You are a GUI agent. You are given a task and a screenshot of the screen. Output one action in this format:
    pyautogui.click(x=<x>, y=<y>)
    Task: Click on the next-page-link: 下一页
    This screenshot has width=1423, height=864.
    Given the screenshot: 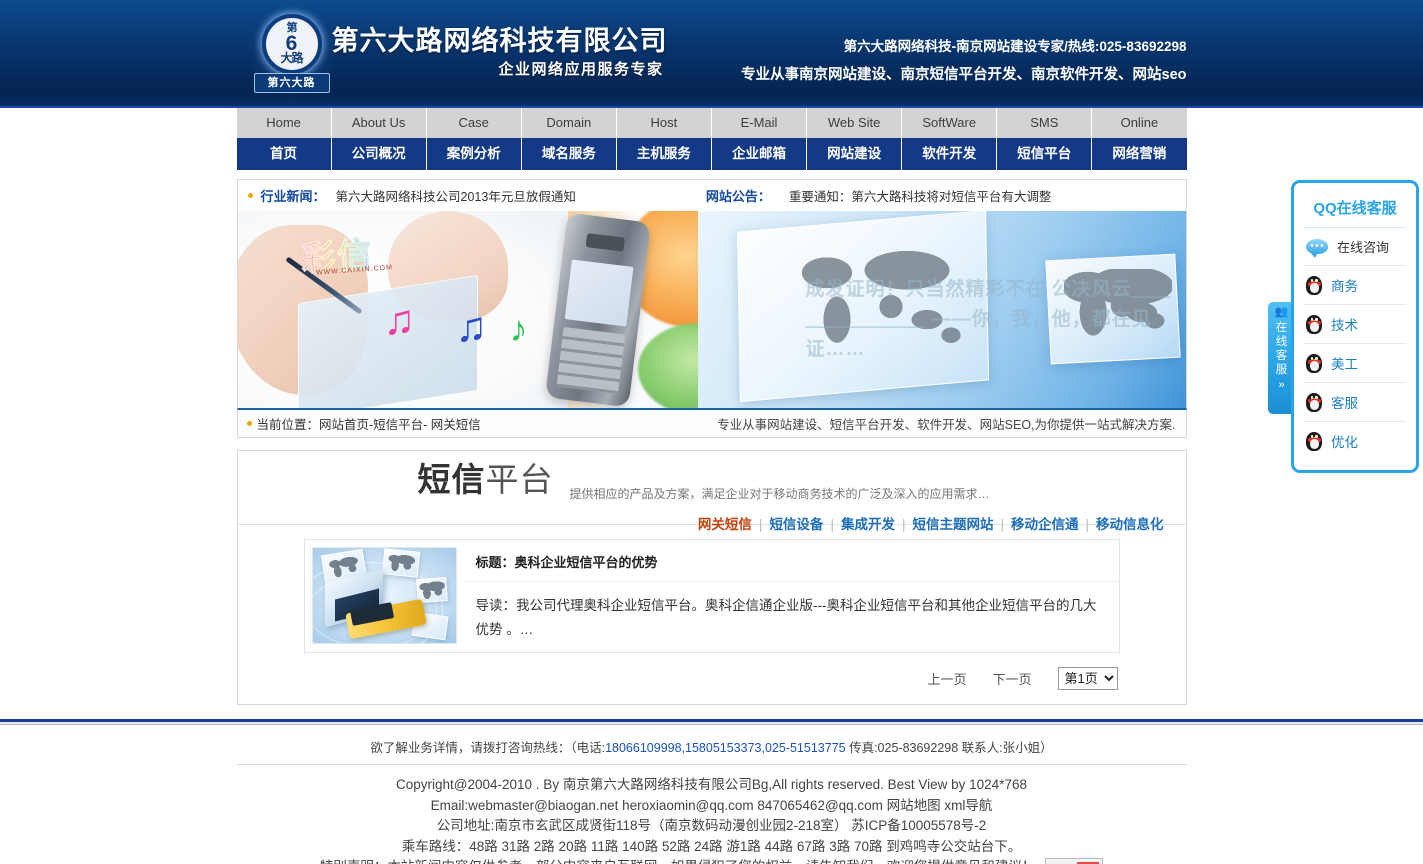 What is the action you would take?
    pyautogui.click(x=1011, y=678)
    